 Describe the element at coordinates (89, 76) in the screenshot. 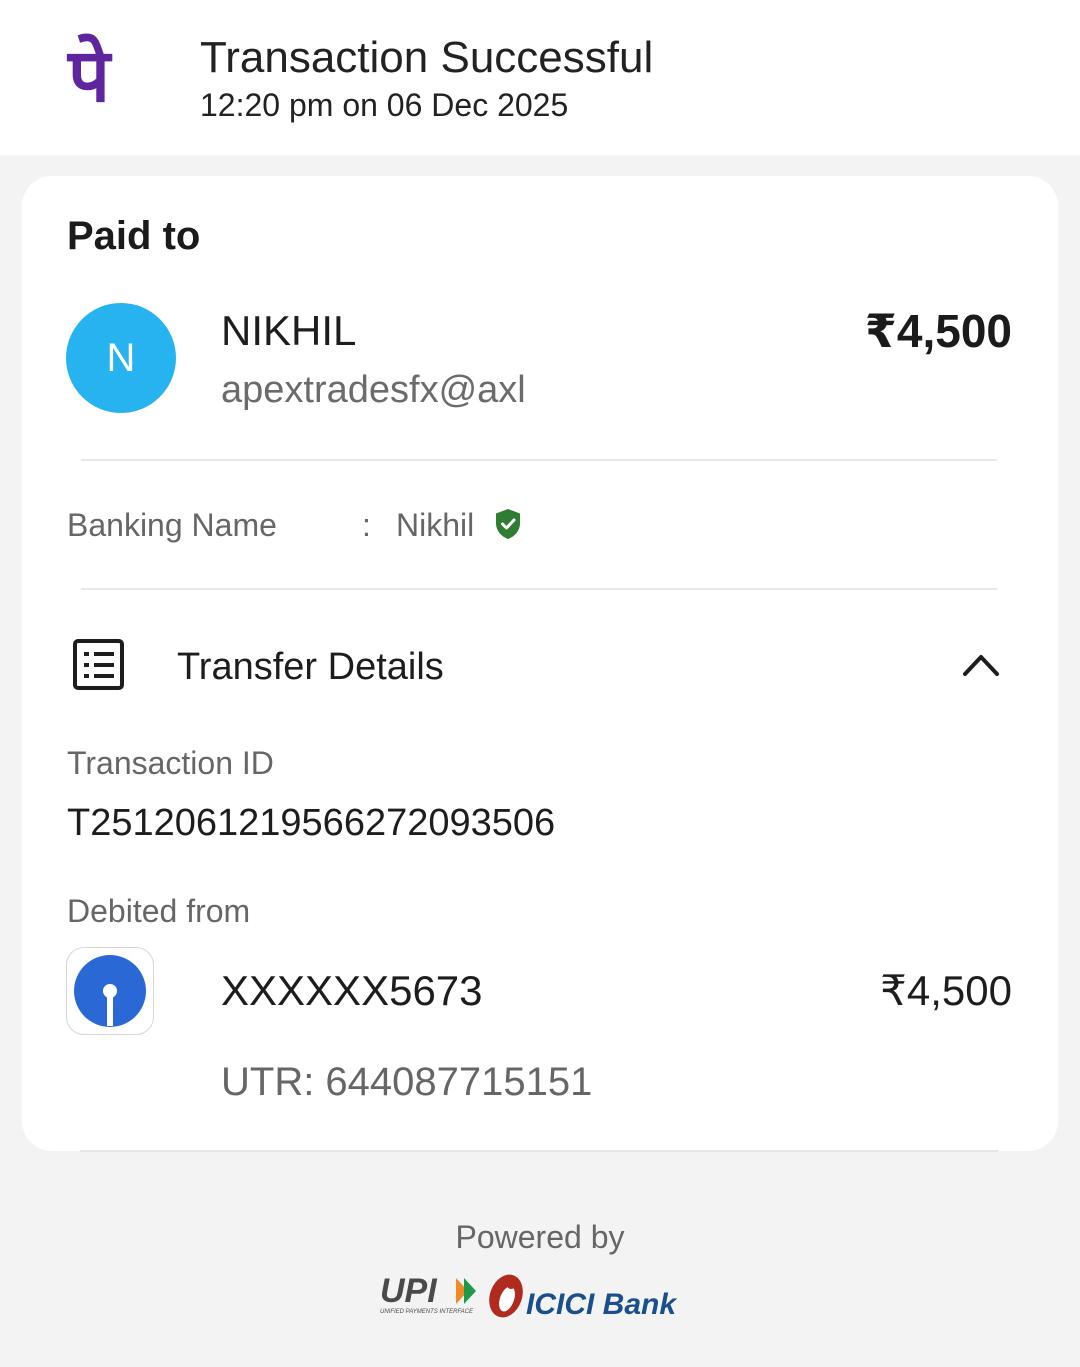

I see `phonepe-logo-icon: पे` at that location.